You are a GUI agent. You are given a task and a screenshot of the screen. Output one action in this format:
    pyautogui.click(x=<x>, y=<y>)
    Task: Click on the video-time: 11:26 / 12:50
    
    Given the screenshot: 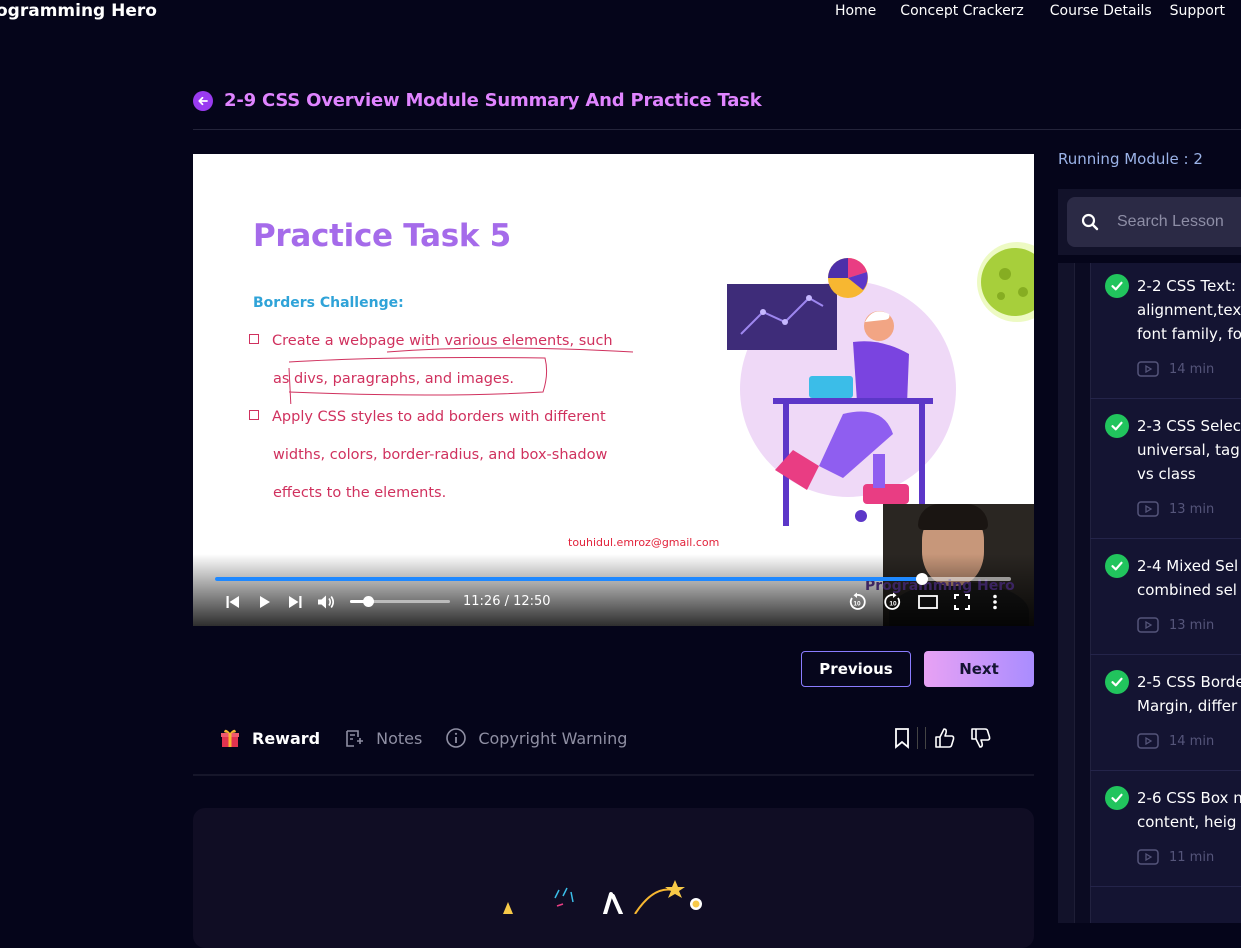 What is the action you would take?
    pyautogui.click(x=507, y=601)
    